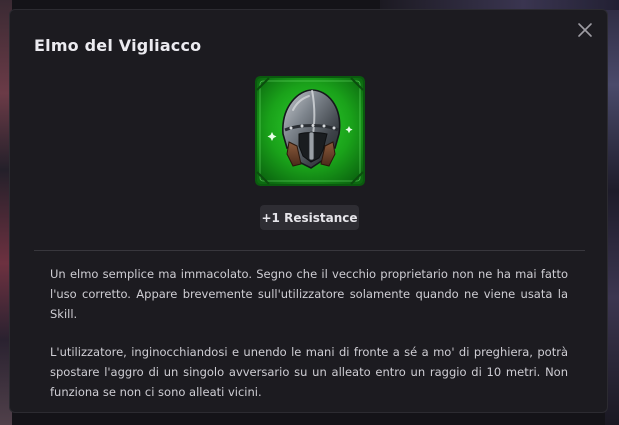  Describe the element at coordinates (309, 217) in the screenshot. I see `stat-bonus-badge: +1 Resistance` at that location.